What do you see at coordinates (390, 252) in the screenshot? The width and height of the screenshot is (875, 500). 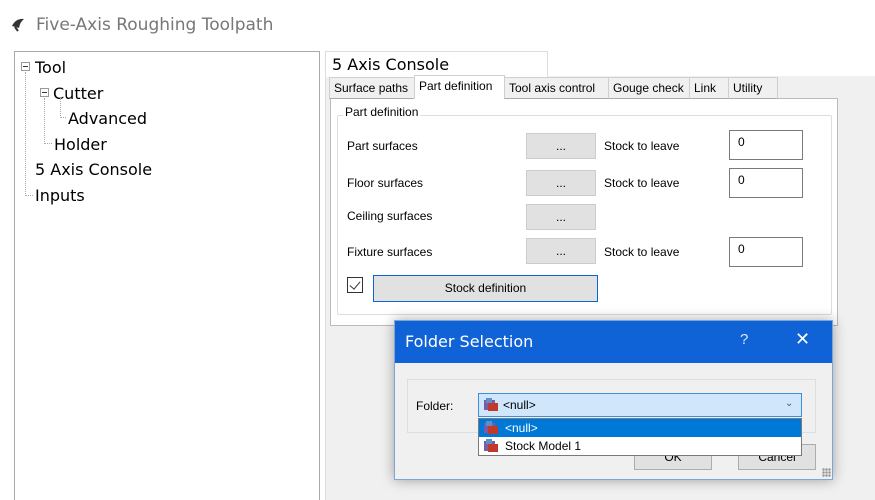 I see `fixture-surfaces-label: Fixture surfaces` at bounding box center [390, 252].